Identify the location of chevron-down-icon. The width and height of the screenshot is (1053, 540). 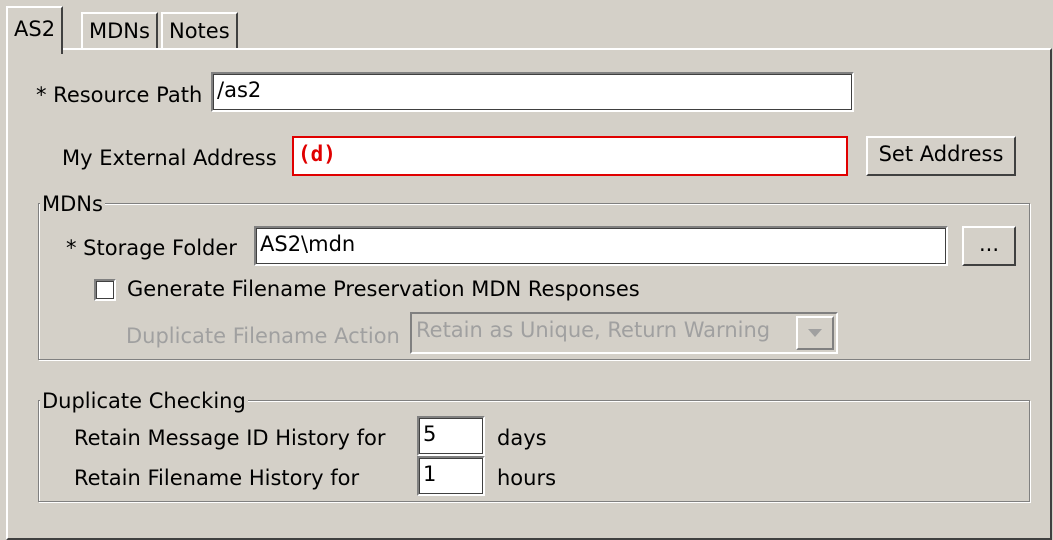
(815, 333).